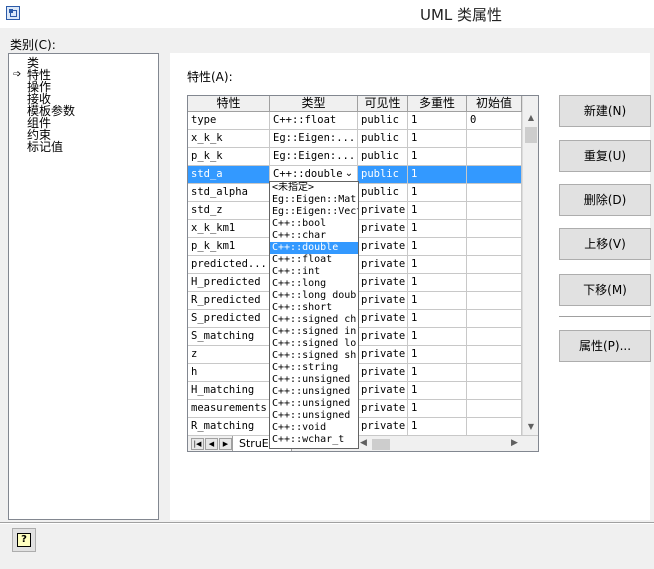 Image resolution: width=654 pixels, height=569 pixels. Describe the element at coordinates (314, 272) in the screenshot. I see `dropdown-option: C++::int` at that location.